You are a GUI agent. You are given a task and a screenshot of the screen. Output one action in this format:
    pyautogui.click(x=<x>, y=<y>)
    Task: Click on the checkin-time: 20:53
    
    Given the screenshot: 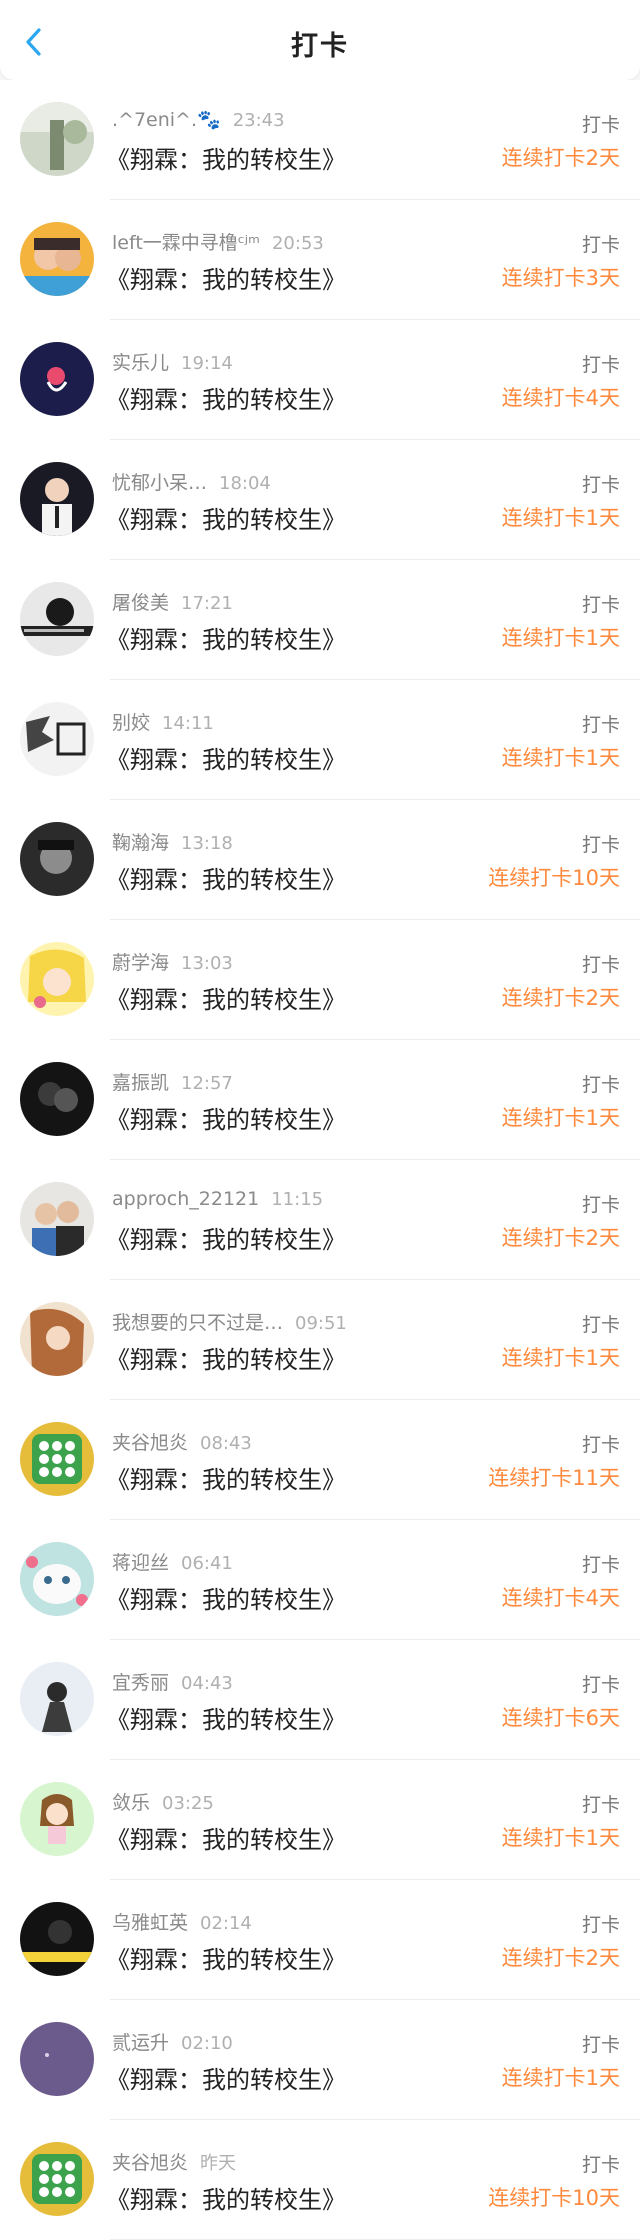 What is the action you would take?
    pyautogui.click(x=297, y=243)
    